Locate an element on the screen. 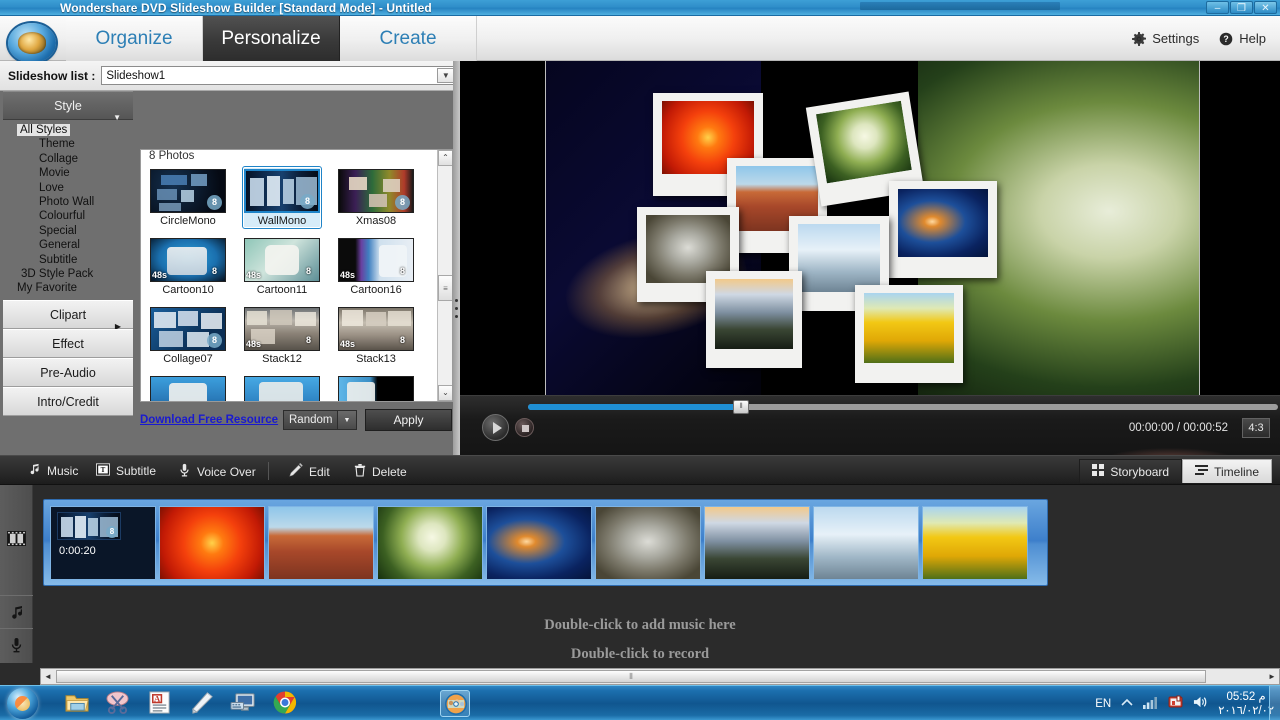 The height and width of the screenshot is (720, 1280). minimize-button: – is located at coordinates (1217, 7).